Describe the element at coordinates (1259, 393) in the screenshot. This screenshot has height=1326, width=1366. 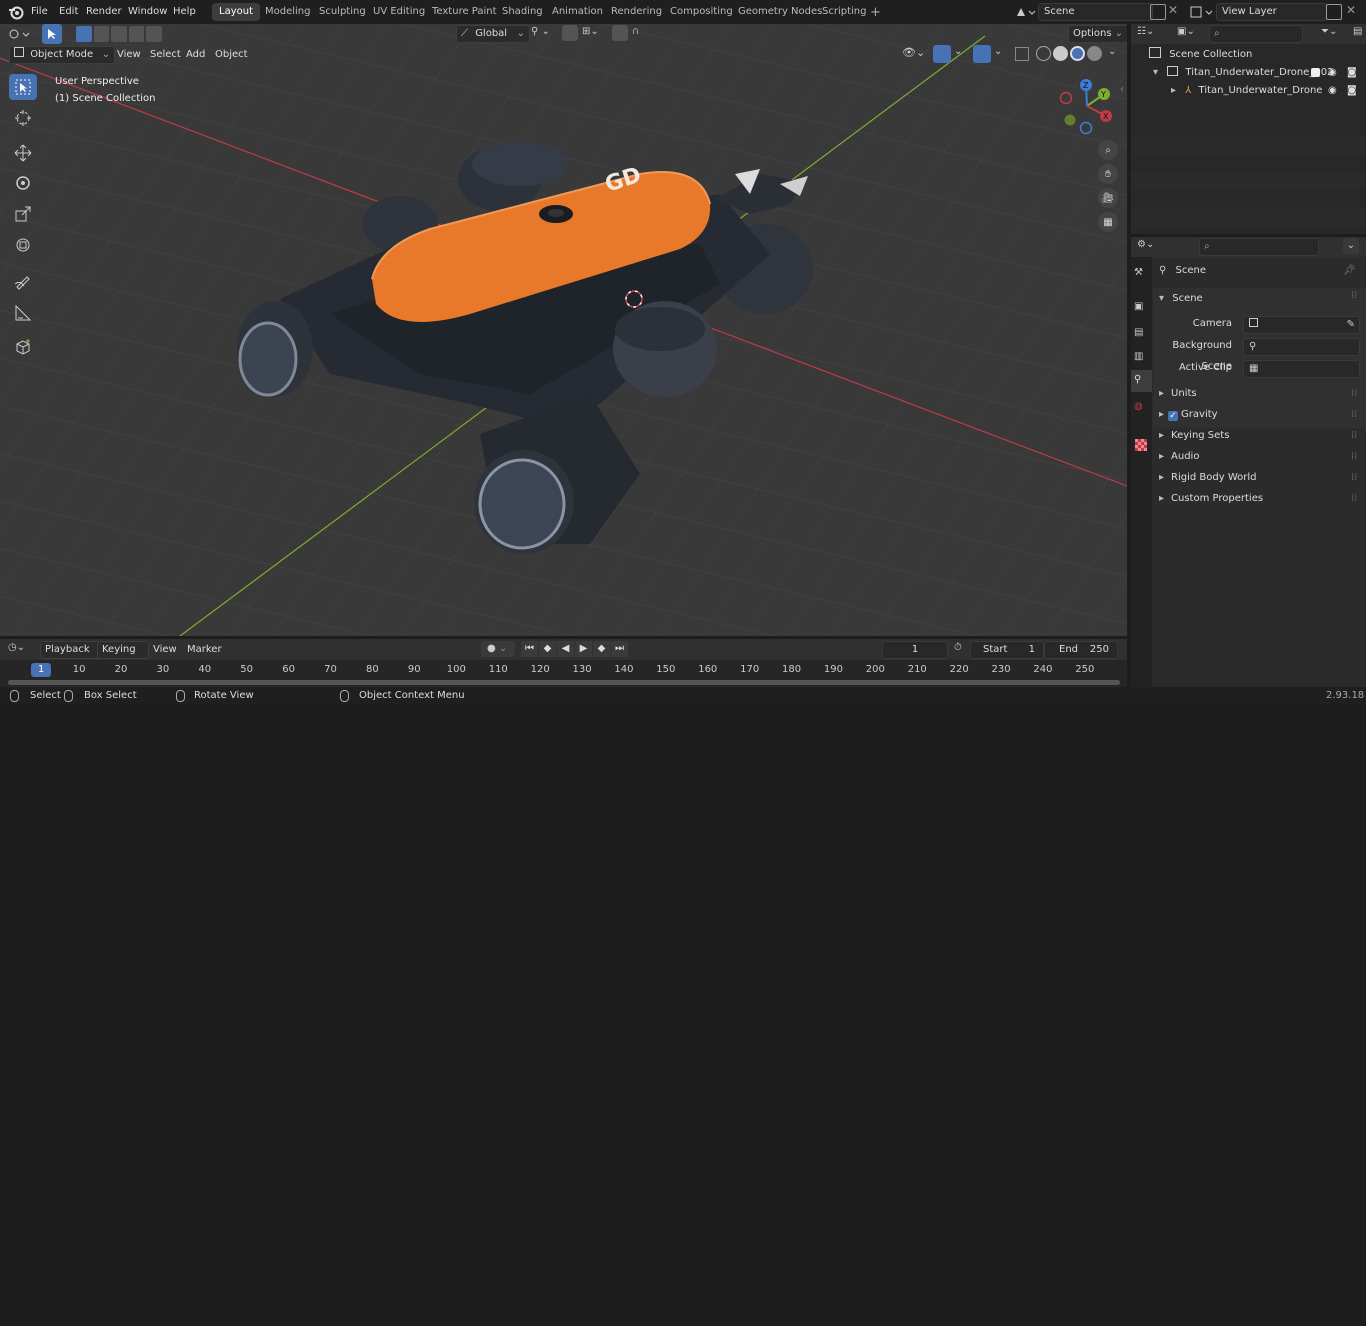
I see `subpanel-units: ▸ Units ⁞⁞` at that location.